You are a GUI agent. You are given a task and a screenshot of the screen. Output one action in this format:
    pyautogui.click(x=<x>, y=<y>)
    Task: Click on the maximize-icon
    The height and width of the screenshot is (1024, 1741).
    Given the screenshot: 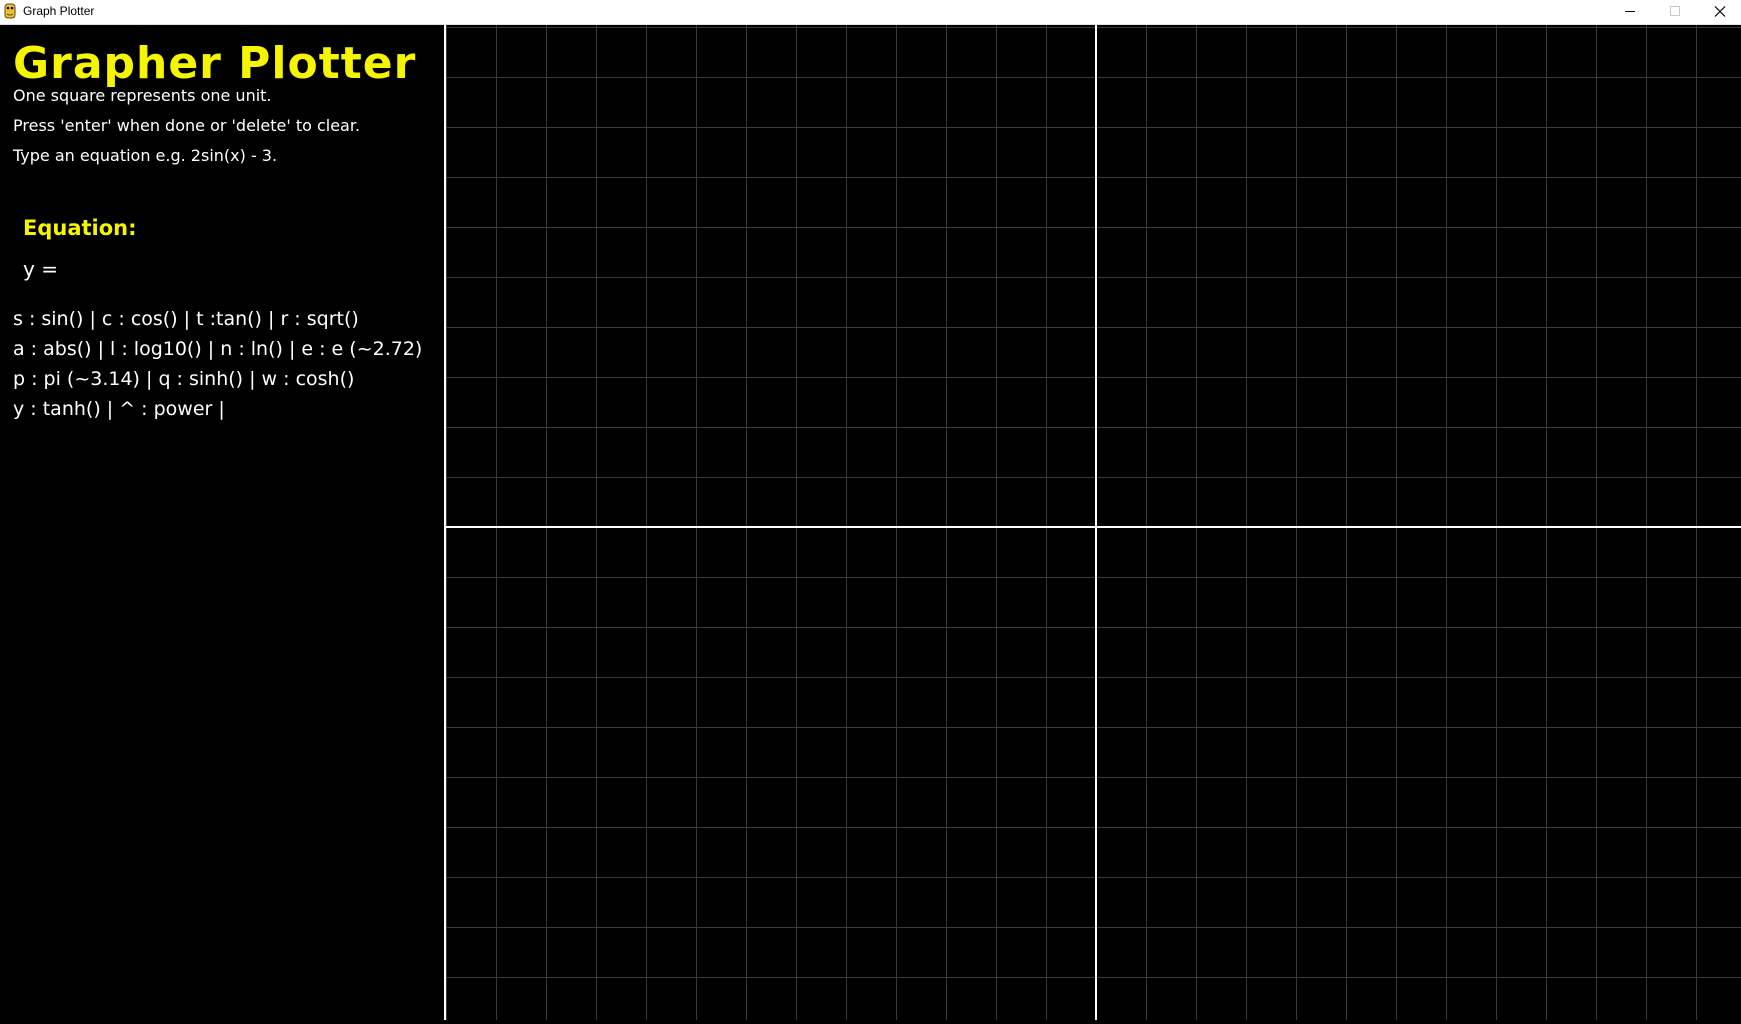 What is the action you would take?
    pyautogui.click(x=1675, y=11)
    